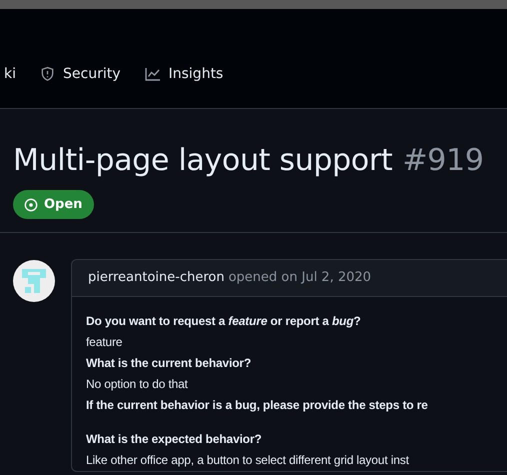  What do you see at coordinates (34, 281) in the screenshot?
I see `pixel-identicon-icon` at bounding box center [34, 281].